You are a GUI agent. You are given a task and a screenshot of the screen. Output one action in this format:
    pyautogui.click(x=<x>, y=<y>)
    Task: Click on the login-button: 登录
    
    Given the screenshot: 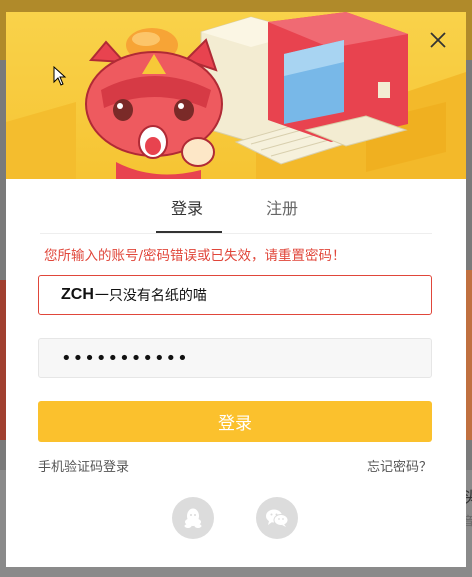 What is the action you would take?
    pyautogui.click(x=235, y=421)
    